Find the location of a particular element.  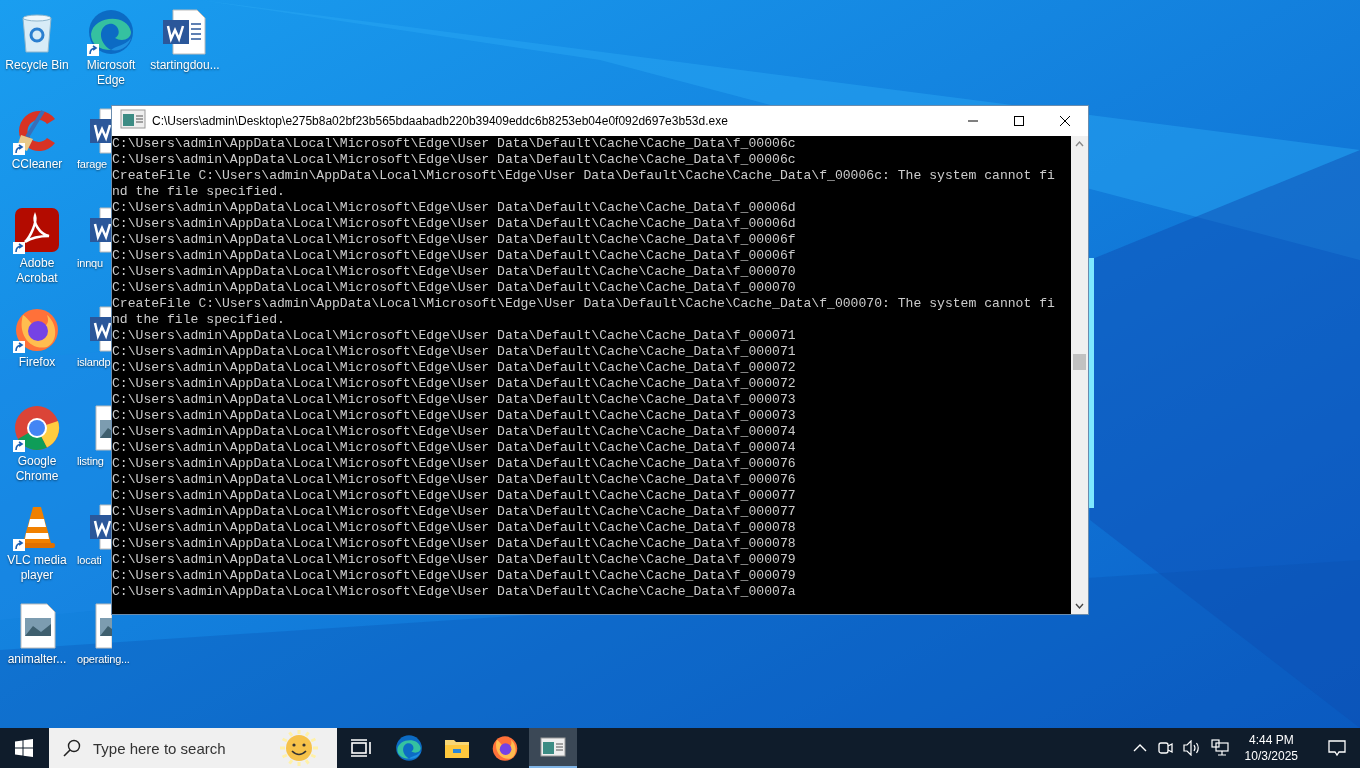

desktop-icon-label: Microsoft Edge is located at coordinates (111, 73).